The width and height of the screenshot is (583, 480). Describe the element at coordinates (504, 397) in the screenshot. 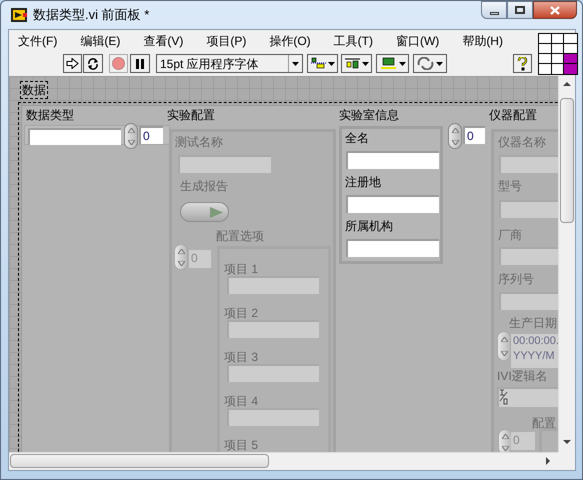

I see `io-icon` at that location.